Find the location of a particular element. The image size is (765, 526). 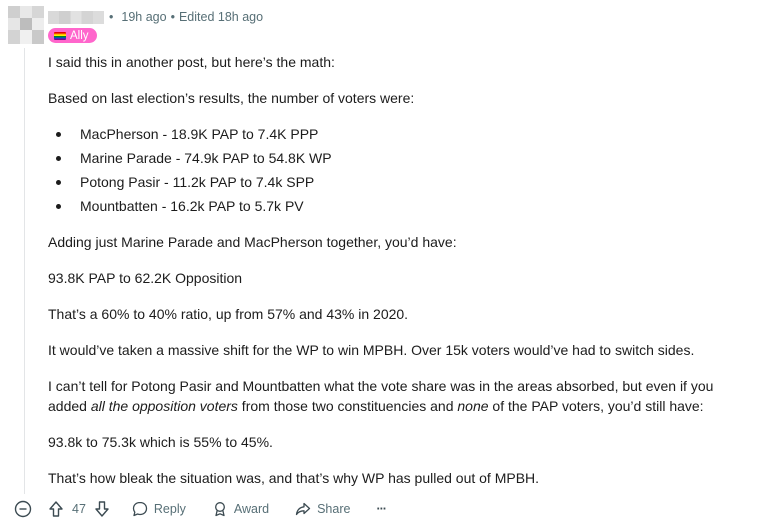

comment-meta: • 19h ago • Edited 18h ago is located at coordinates (155, 17).